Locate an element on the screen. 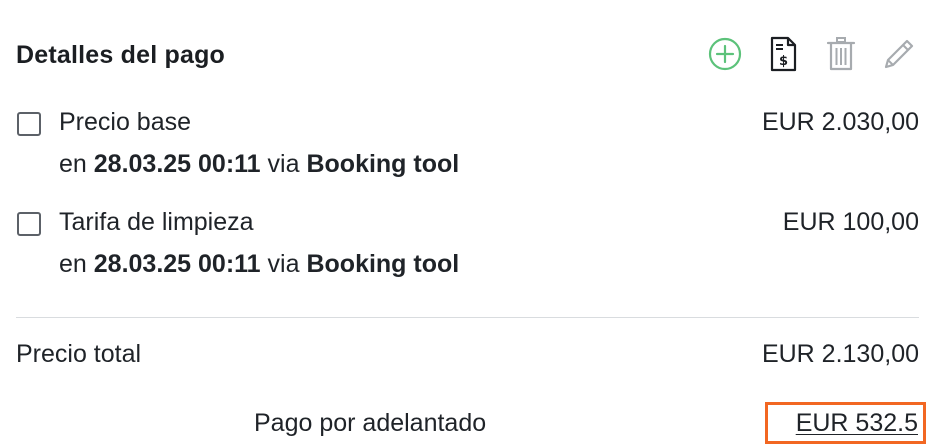 This screenshot has height=444, width=929. payment-details-header: Detalles del pago $ is located at coordinates (467, 54).